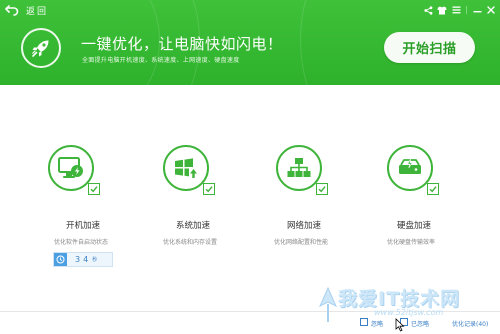 Image resolution: width=500 pixels, height=334 pixels. I want to click on optimize-record-link: 优化记录(40), so click(470, 323).